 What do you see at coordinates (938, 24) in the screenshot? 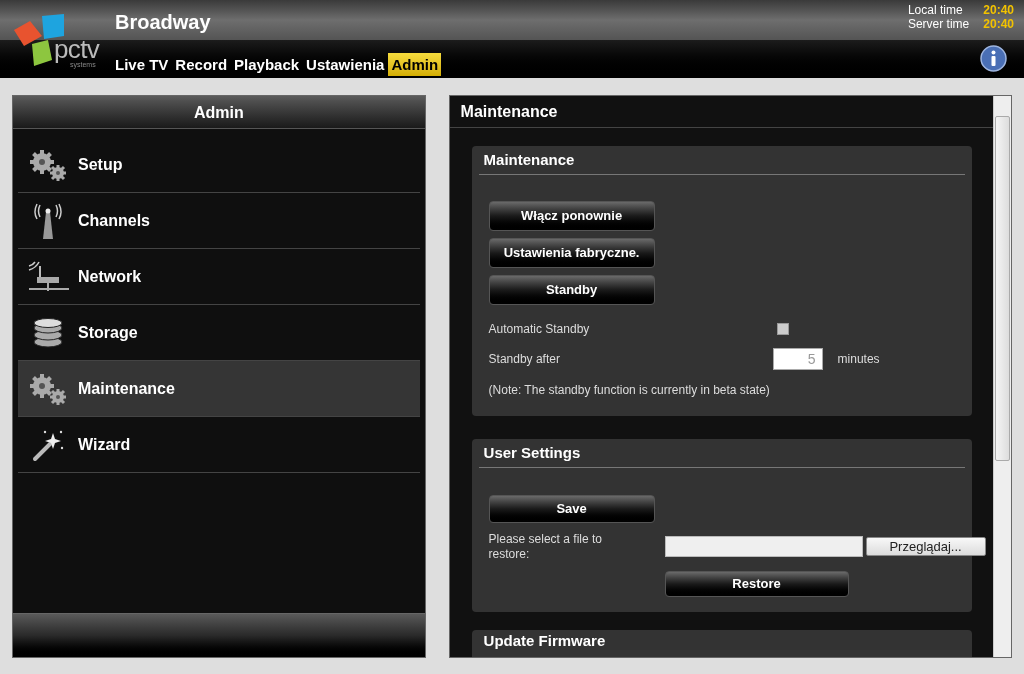
I see `time-label: Server time` at bounding box center [938, 24].